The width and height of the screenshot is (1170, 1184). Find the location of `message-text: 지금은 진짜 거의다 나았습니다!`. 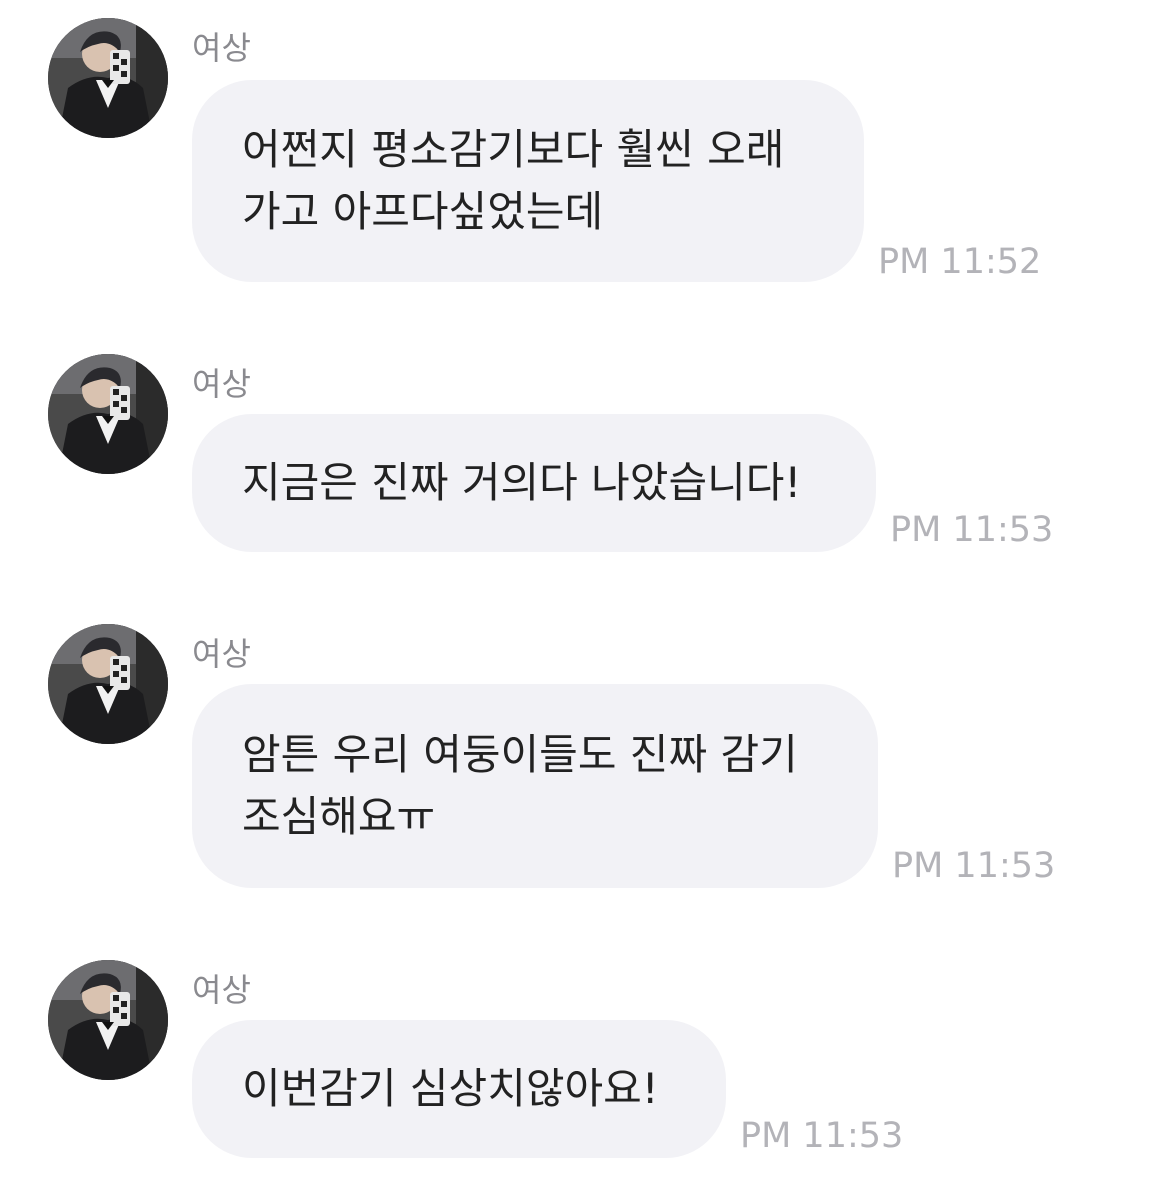

message-text: 지금은 진짜 거의다 나았습니다! is located at coordinates (522, 482).